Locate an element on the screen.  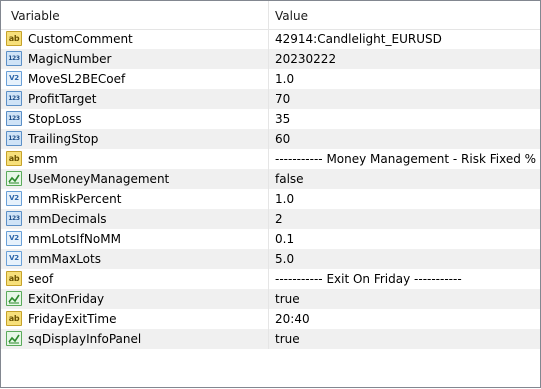
table-row: V2 mmRiskPercent 1.0 is located at coordinates (270, 199).